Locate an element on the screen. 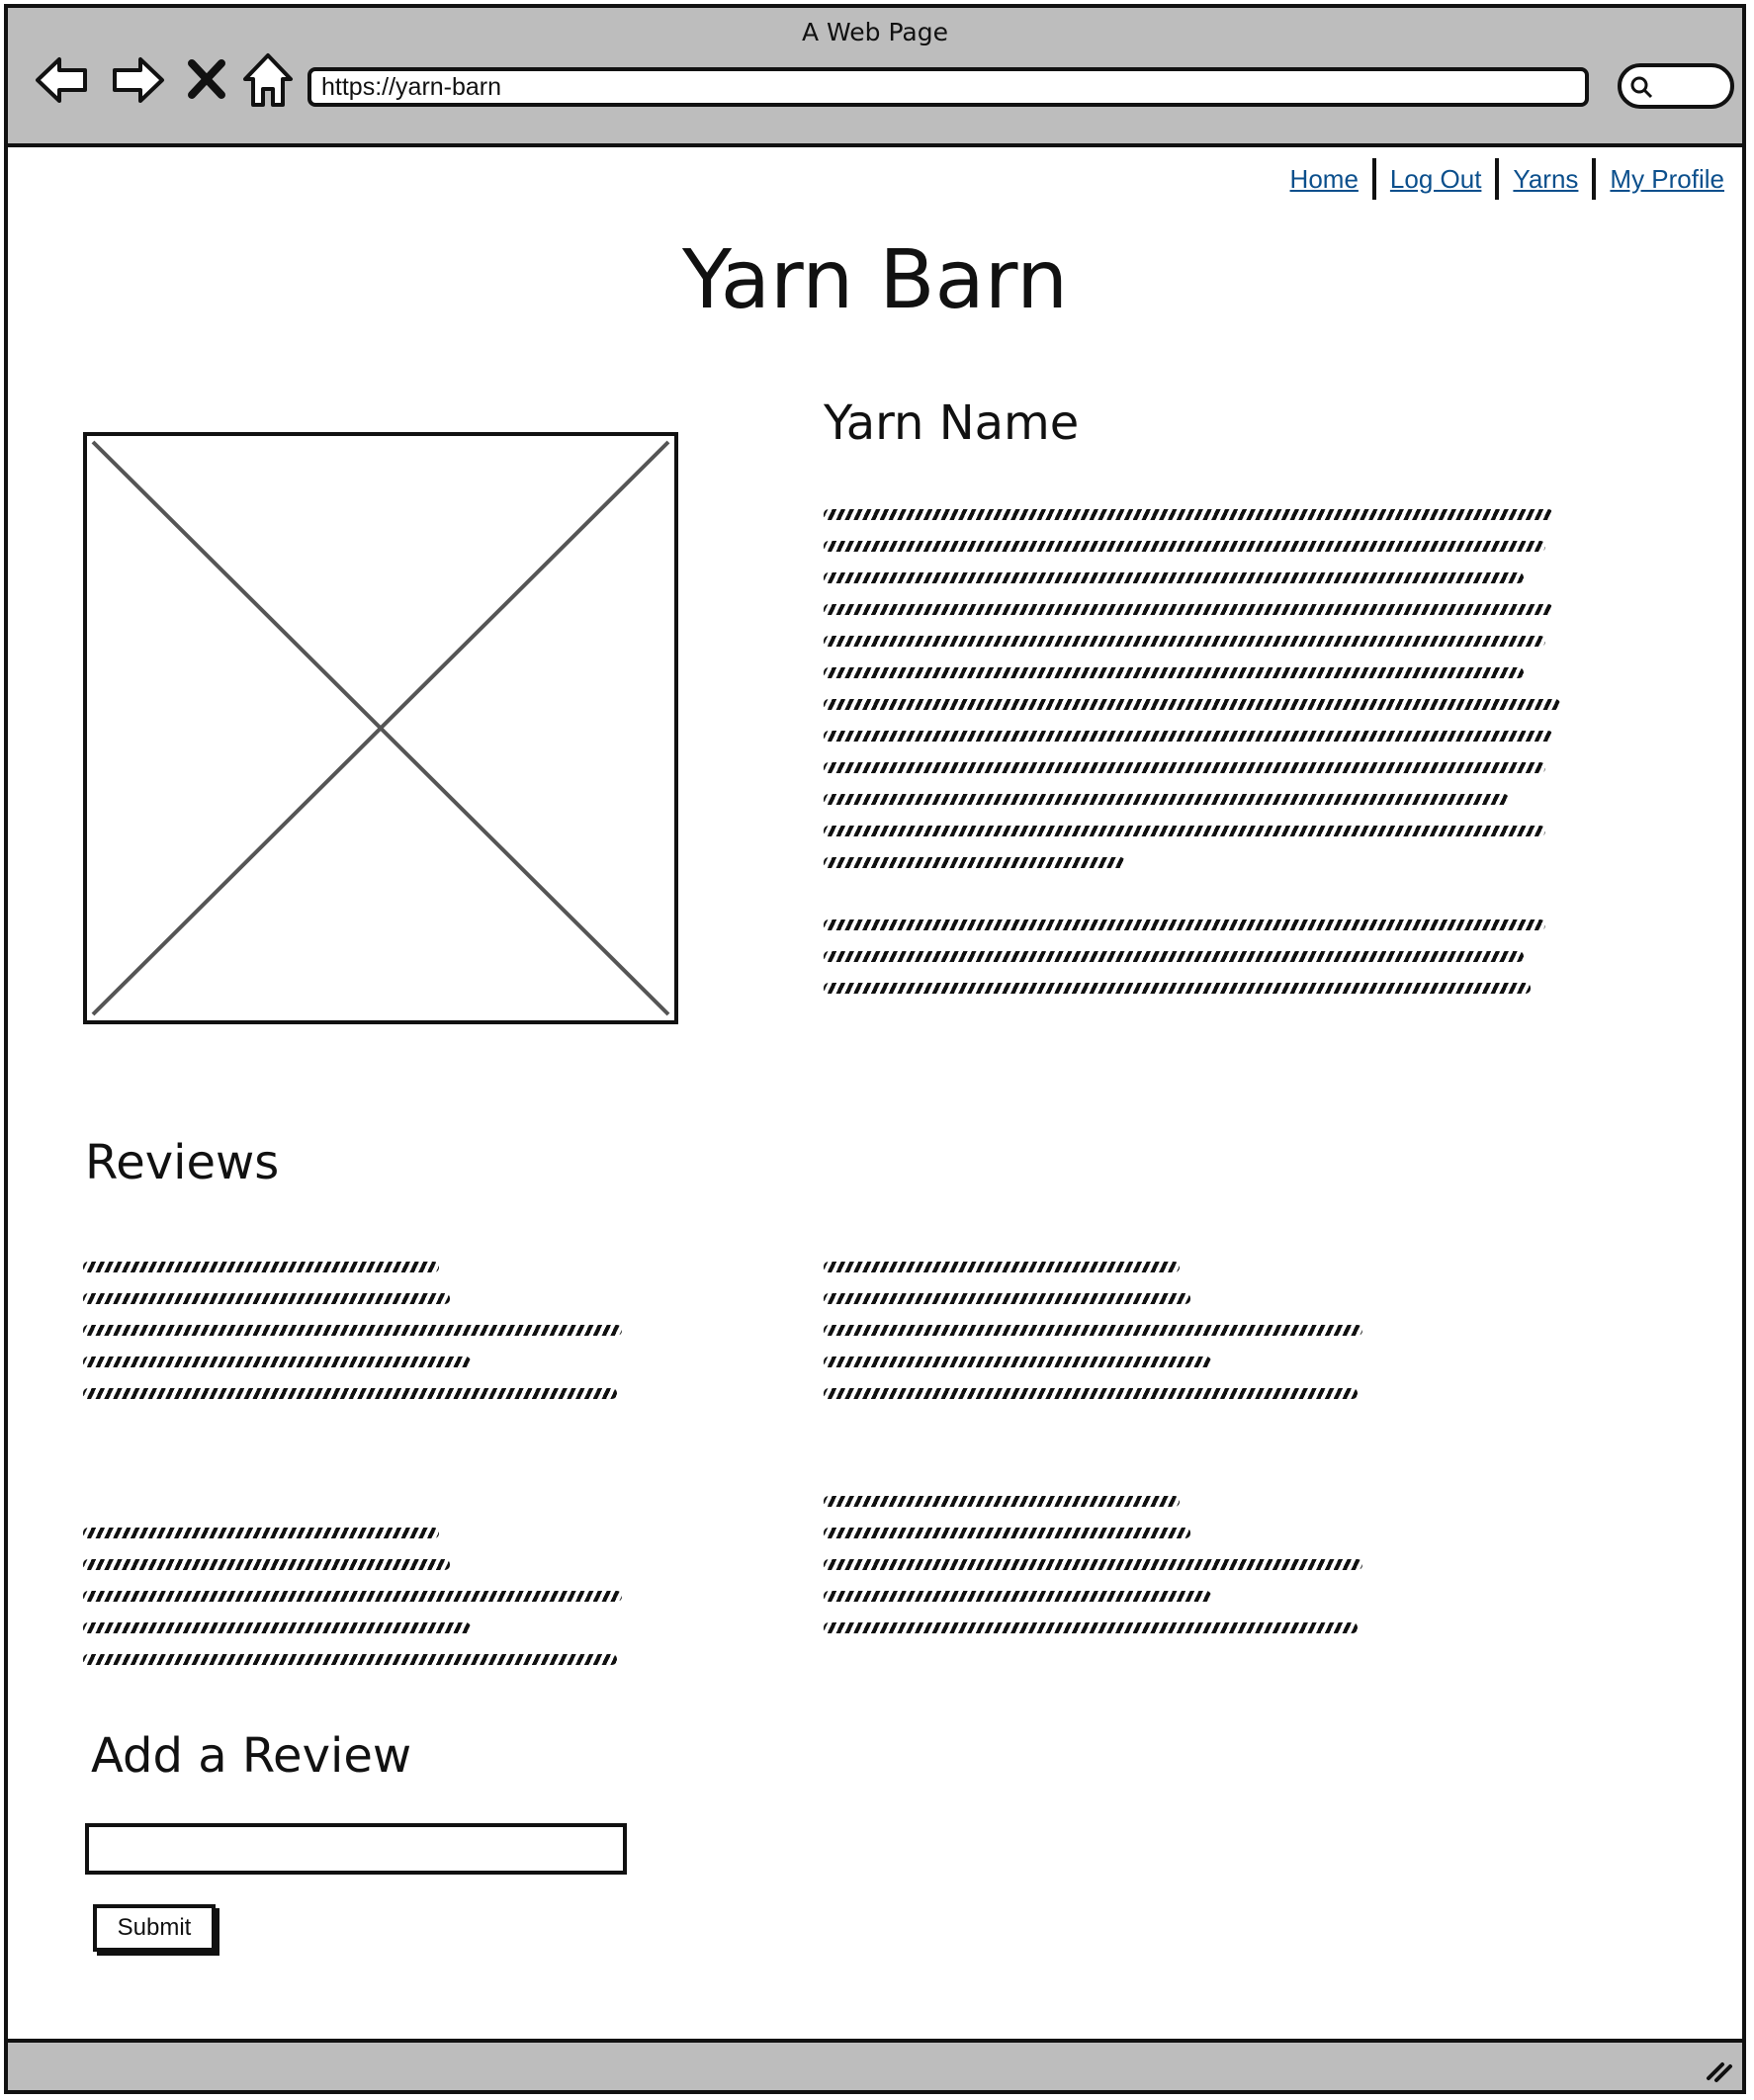 The height and width of the screenshot is (2100, 1754). search-icon is located at coordinates (1641, 87).